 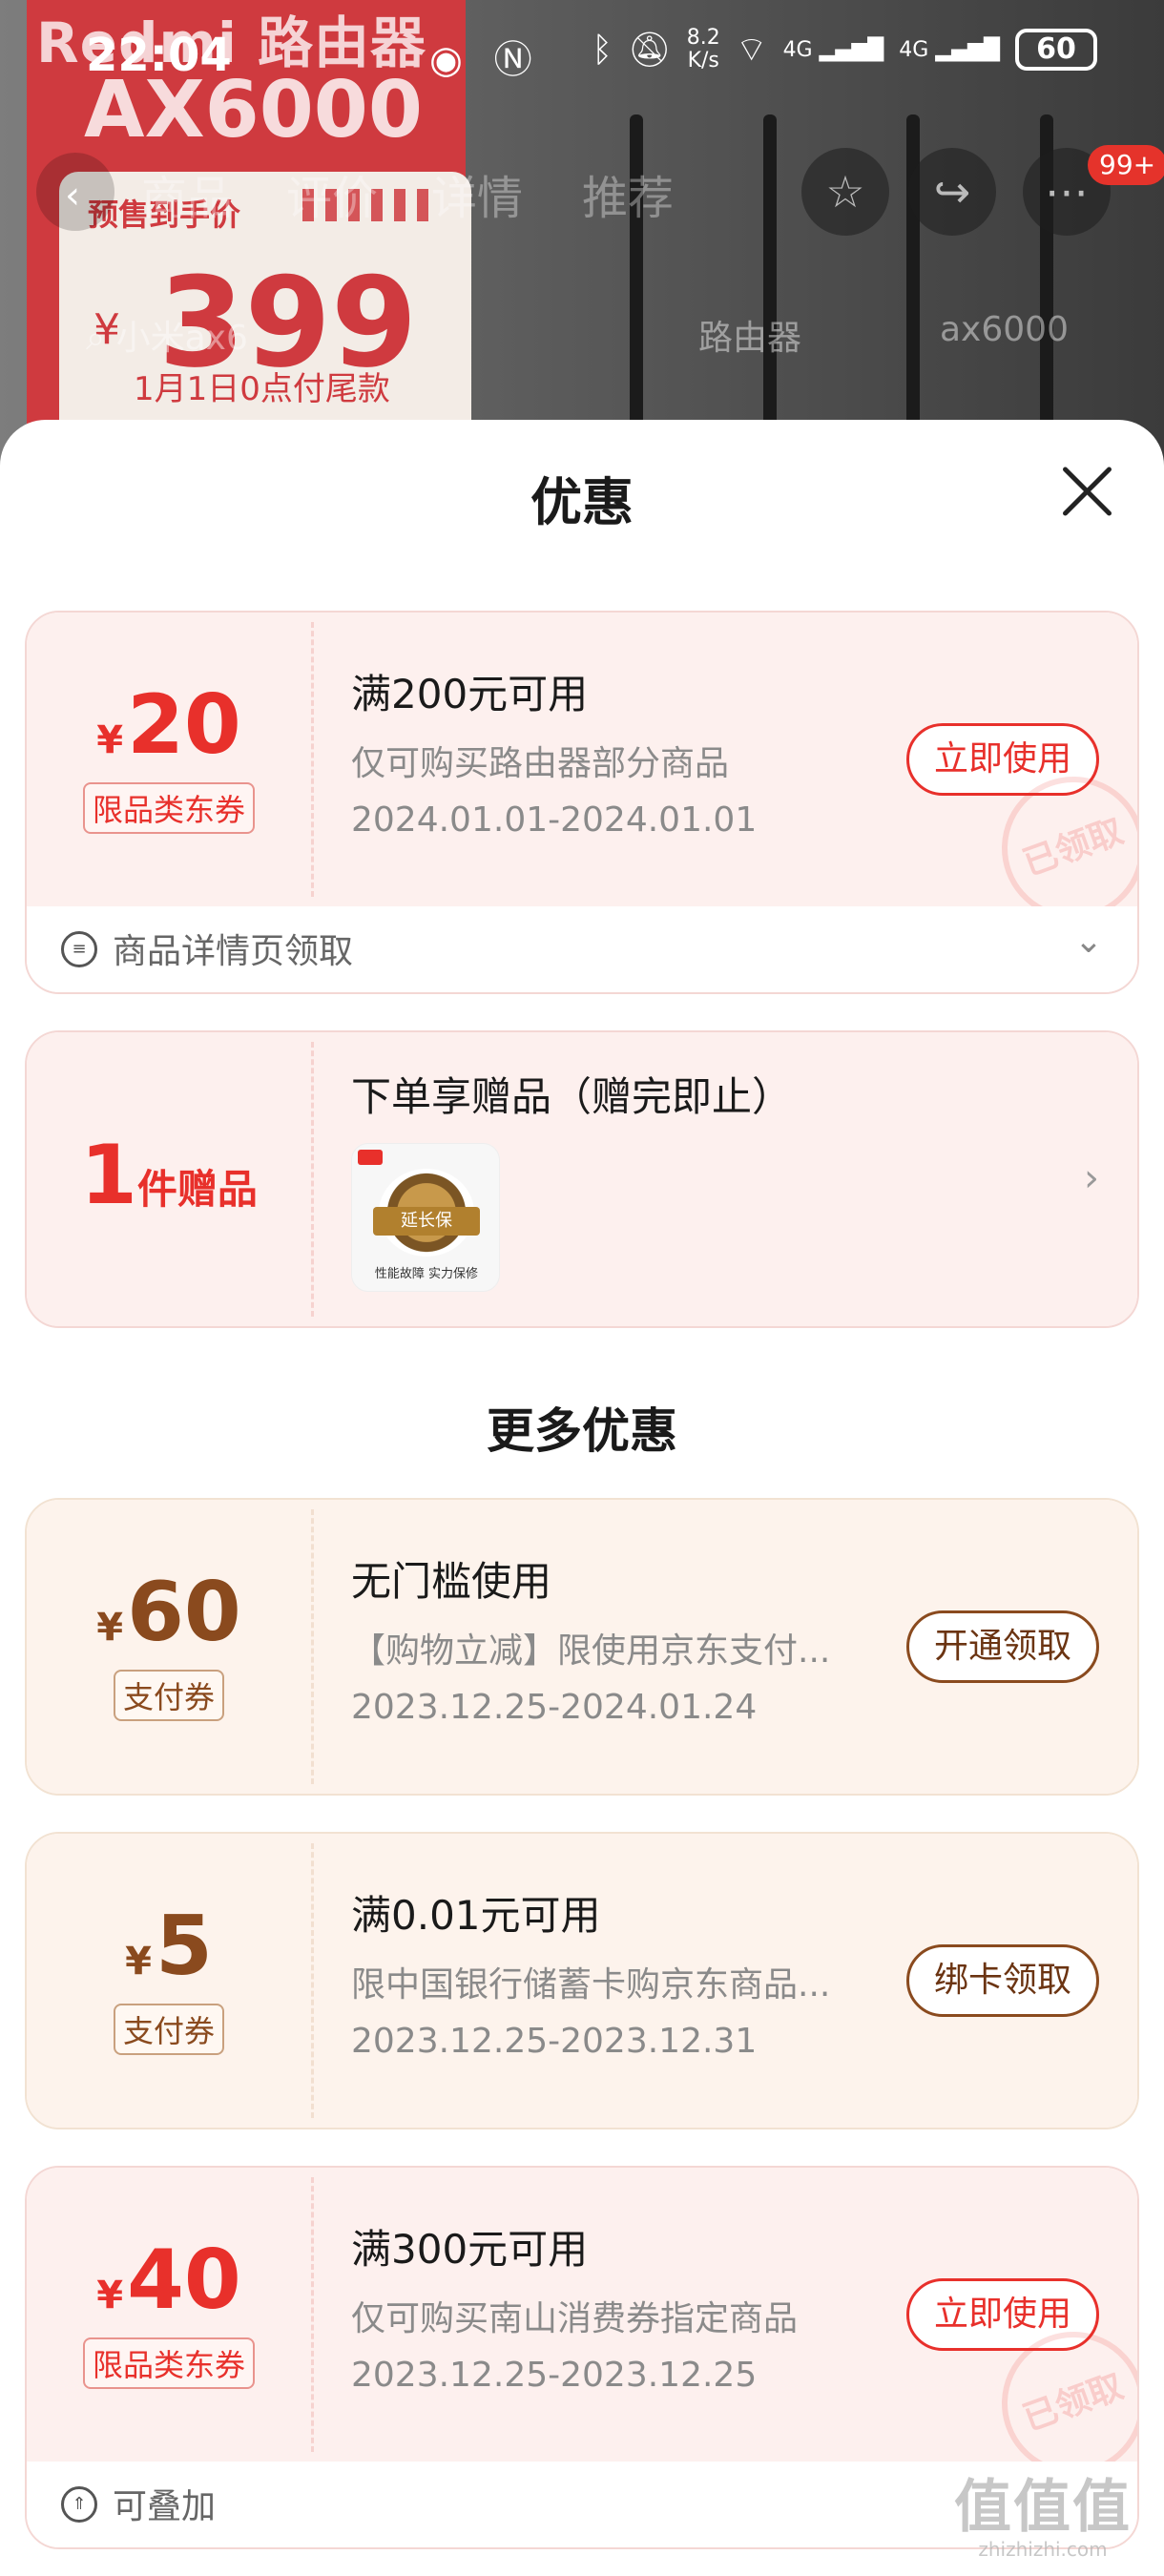 What do you see at coordinates (1092, 1178) in the screenshot?
I see `chevron-right-icon: ›` at bounding box center [1092, 1178].